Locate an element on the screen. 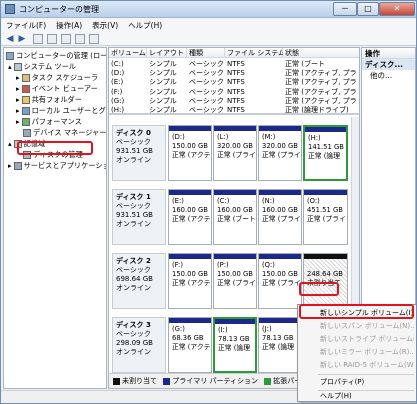 Image resolution: width=417 pixels, height=404 pixels. tree-item-disk-management: ディスクの管理 is located at coordinates (53, 154).